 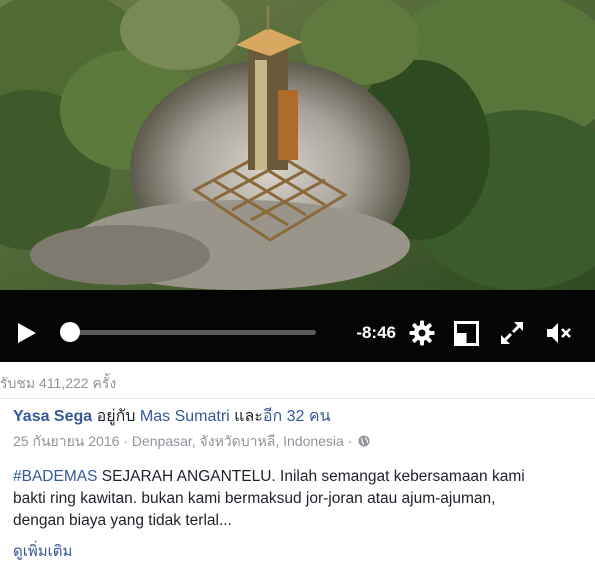 What do you see at coordinates (42, 552) in the screenshot?
I see `see-more-link: ดูเพิ่มเติม` at bounding box center [42, 552].